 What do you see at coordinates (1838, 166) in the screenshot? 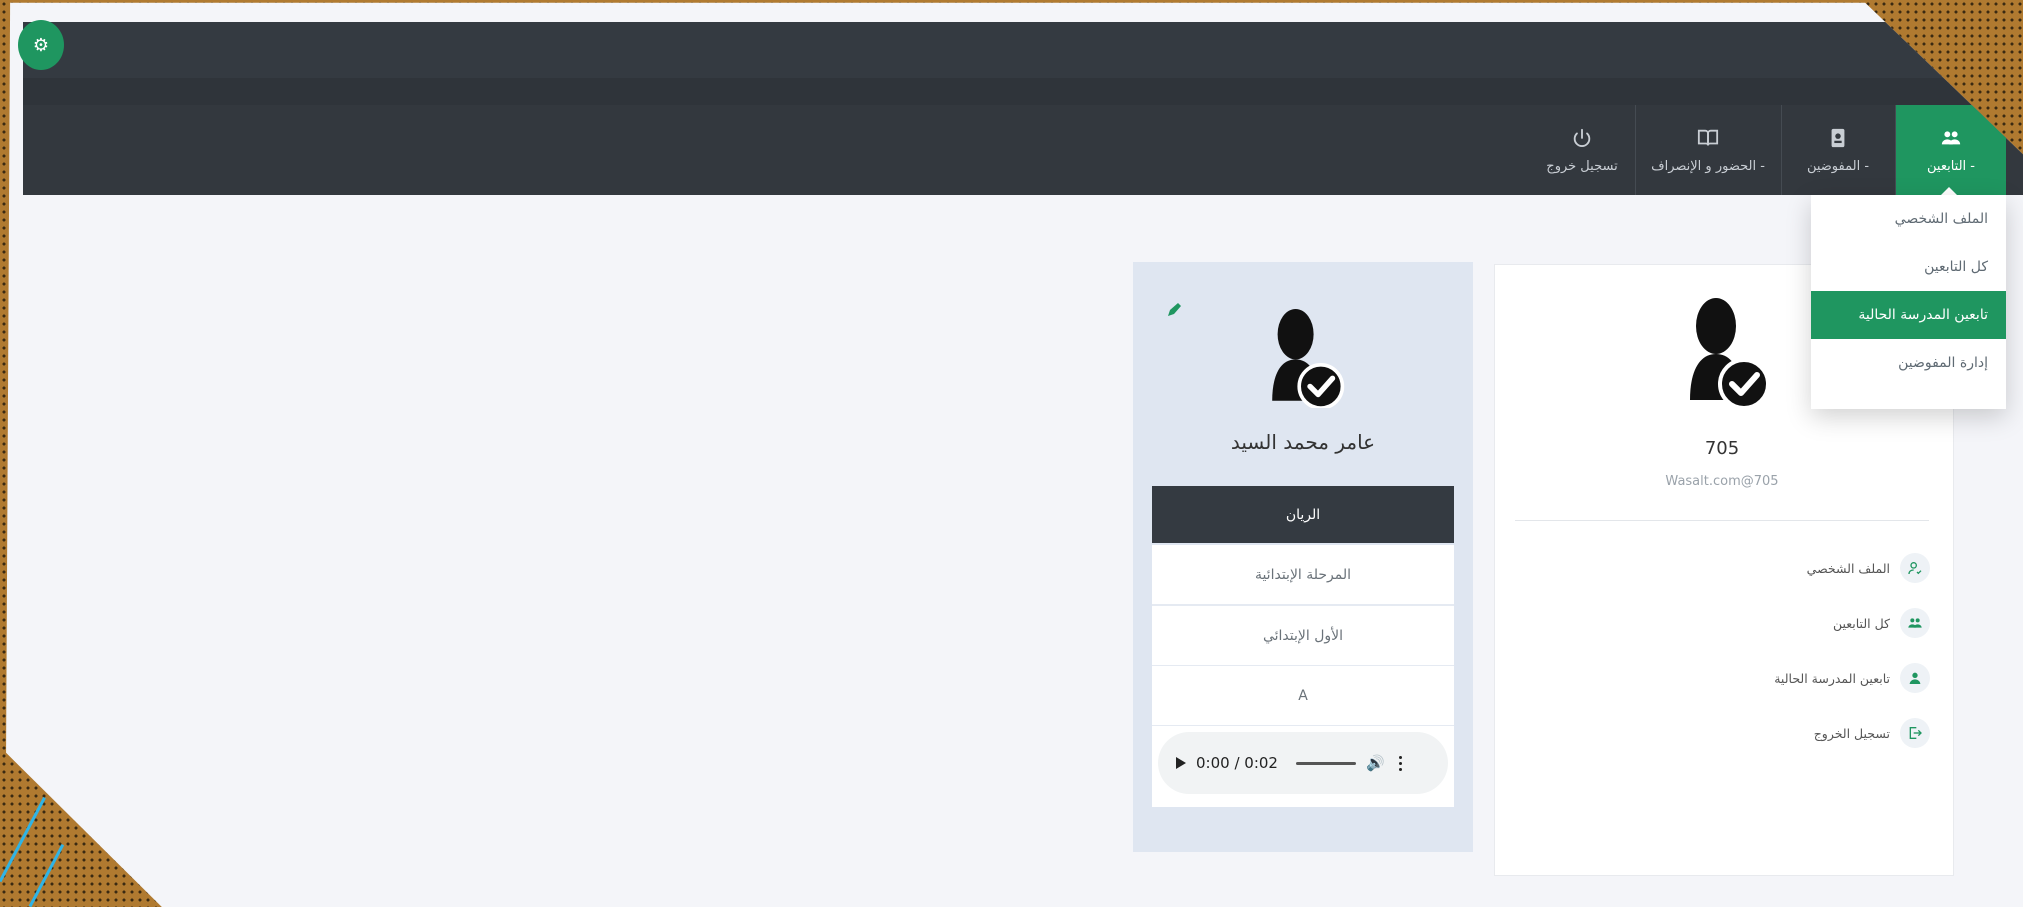
I see `nav-label: المفوضين -` at bounding box center [1838, 166].